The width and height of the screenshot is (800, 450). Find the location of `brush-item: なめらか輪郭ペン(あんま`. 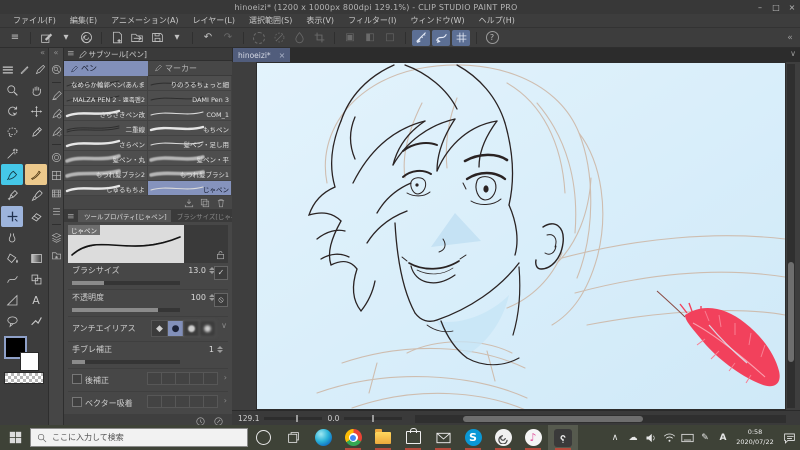

brush-item: なめらか輪郭ペン(あんま is located at coordinates (106, 83).